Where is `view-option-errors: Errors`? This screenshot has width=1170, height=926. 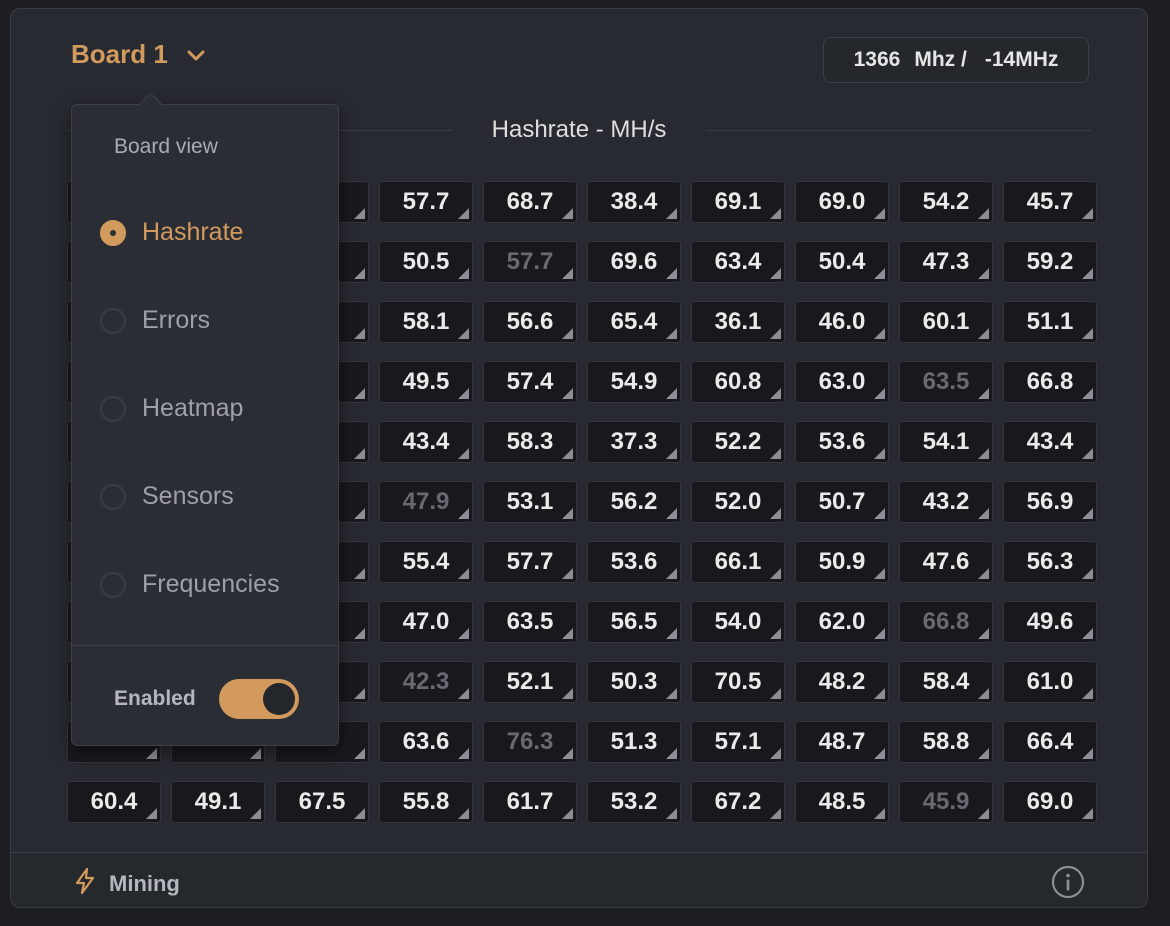 view-option-errors: Errors is located at coordinates (155, 320).